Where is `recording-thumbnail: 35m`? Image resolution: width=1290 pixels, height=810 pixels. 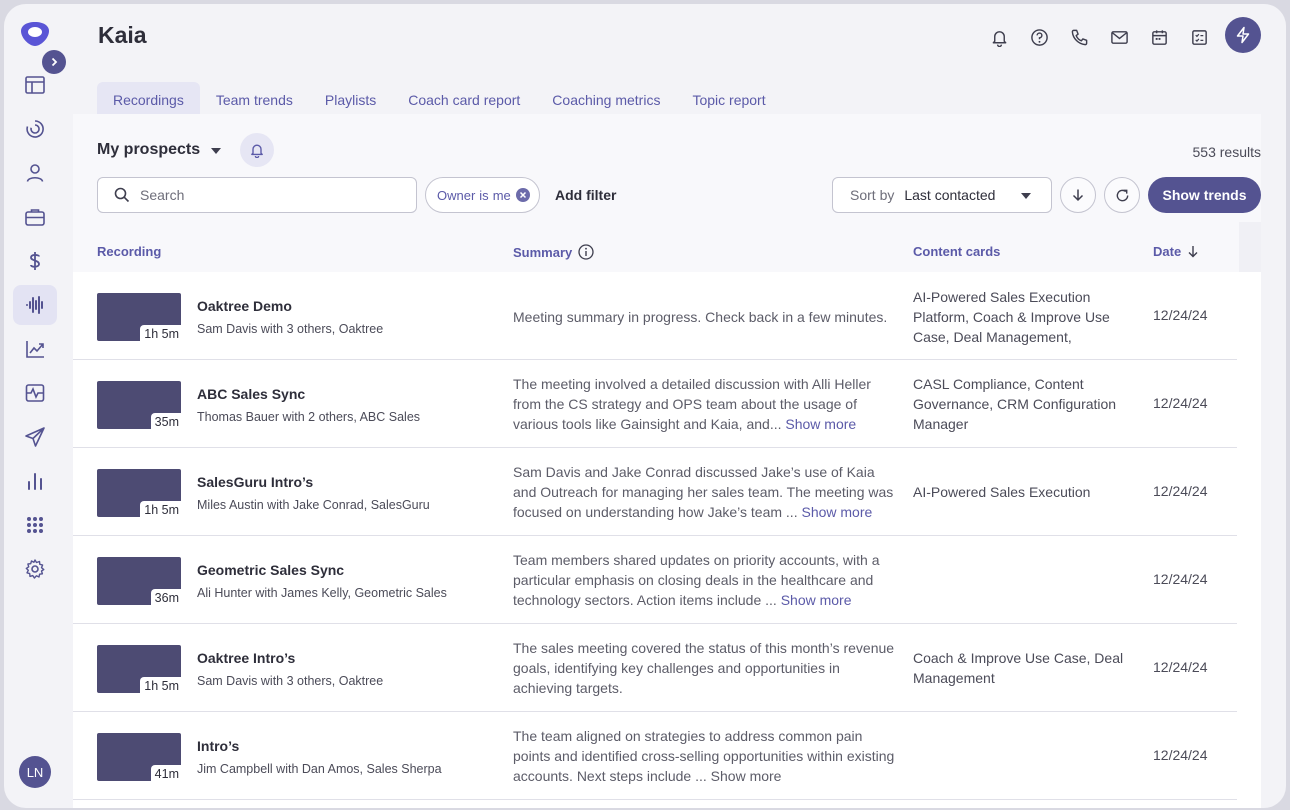
recording-thumbnail: 35m is located at coordinates (139, 405).